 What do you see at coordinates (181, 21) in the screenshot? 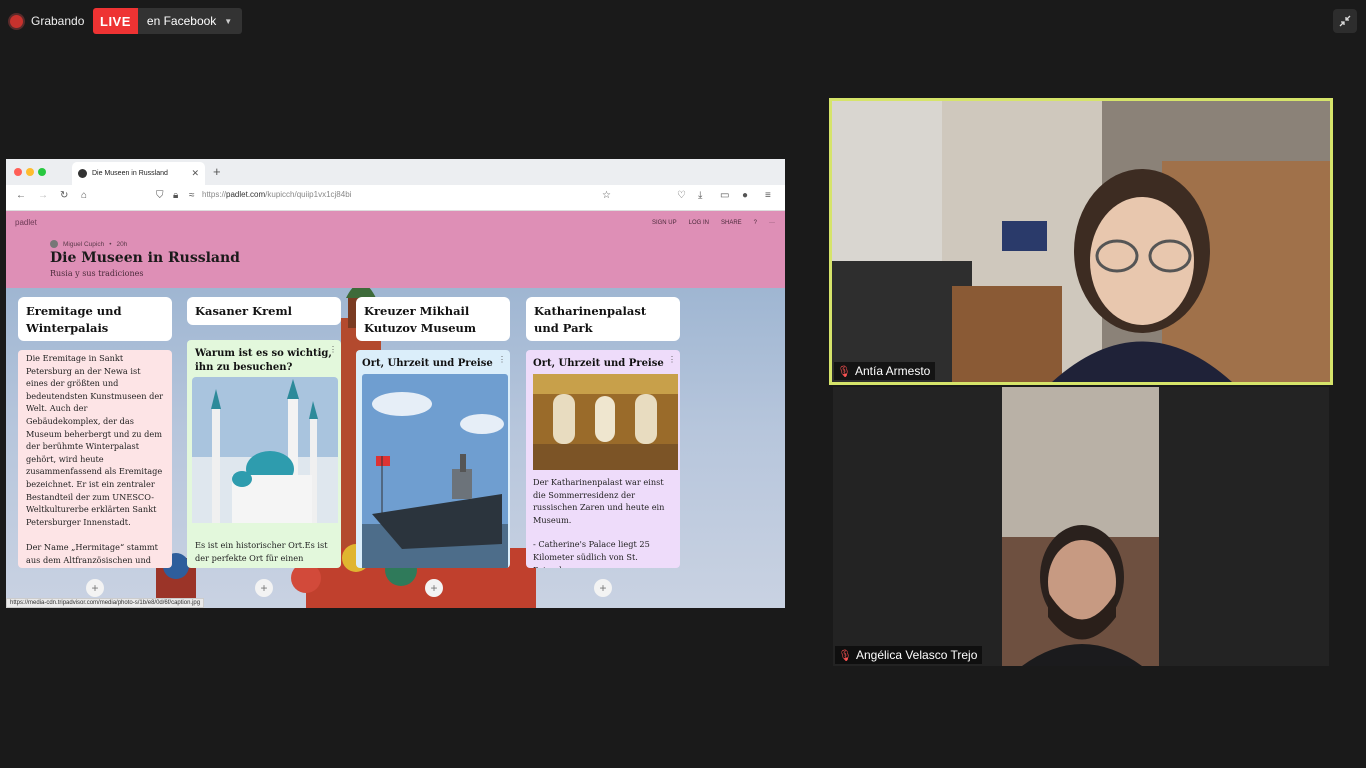
I see `live-destination-label: en Facebook` at bounding box center [181, 21].